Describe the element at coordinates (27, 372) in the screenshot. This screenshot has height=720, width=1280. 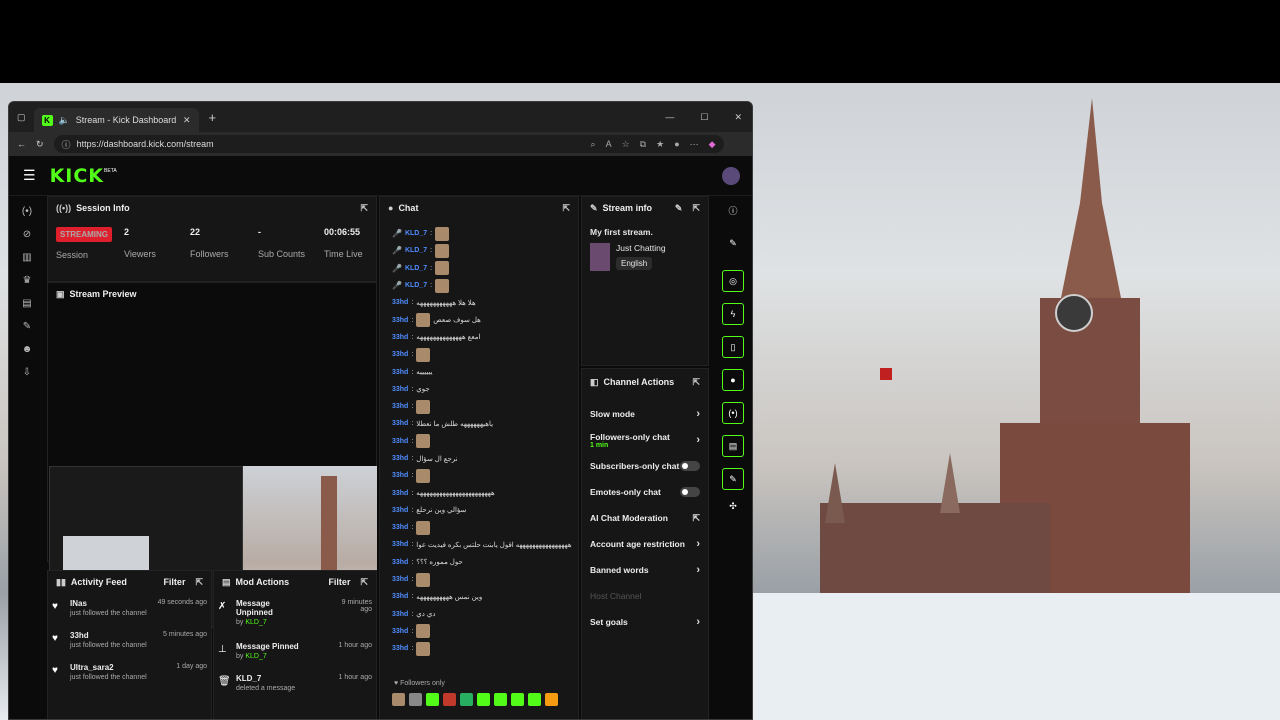
I see `payout-nav-icon: ⇩` at that location.